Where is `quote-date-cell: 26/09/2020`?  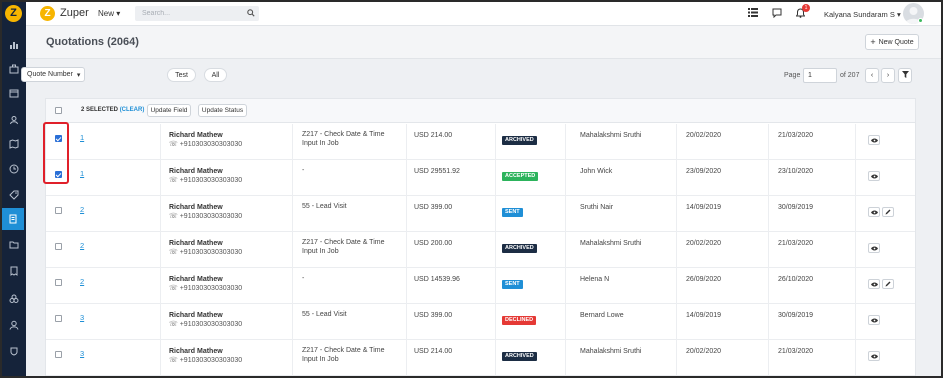
quote-date-cell: 26/09/2020 is located at coordinates (704, 279).